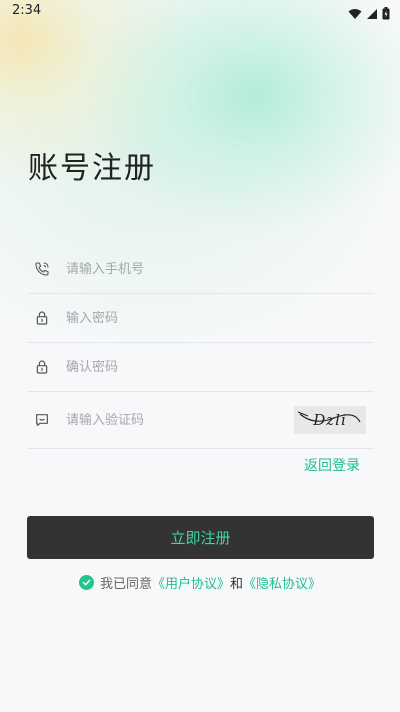 This screenshot has width=400, height=712. I want to click on password-field-row, so click(201, 318).